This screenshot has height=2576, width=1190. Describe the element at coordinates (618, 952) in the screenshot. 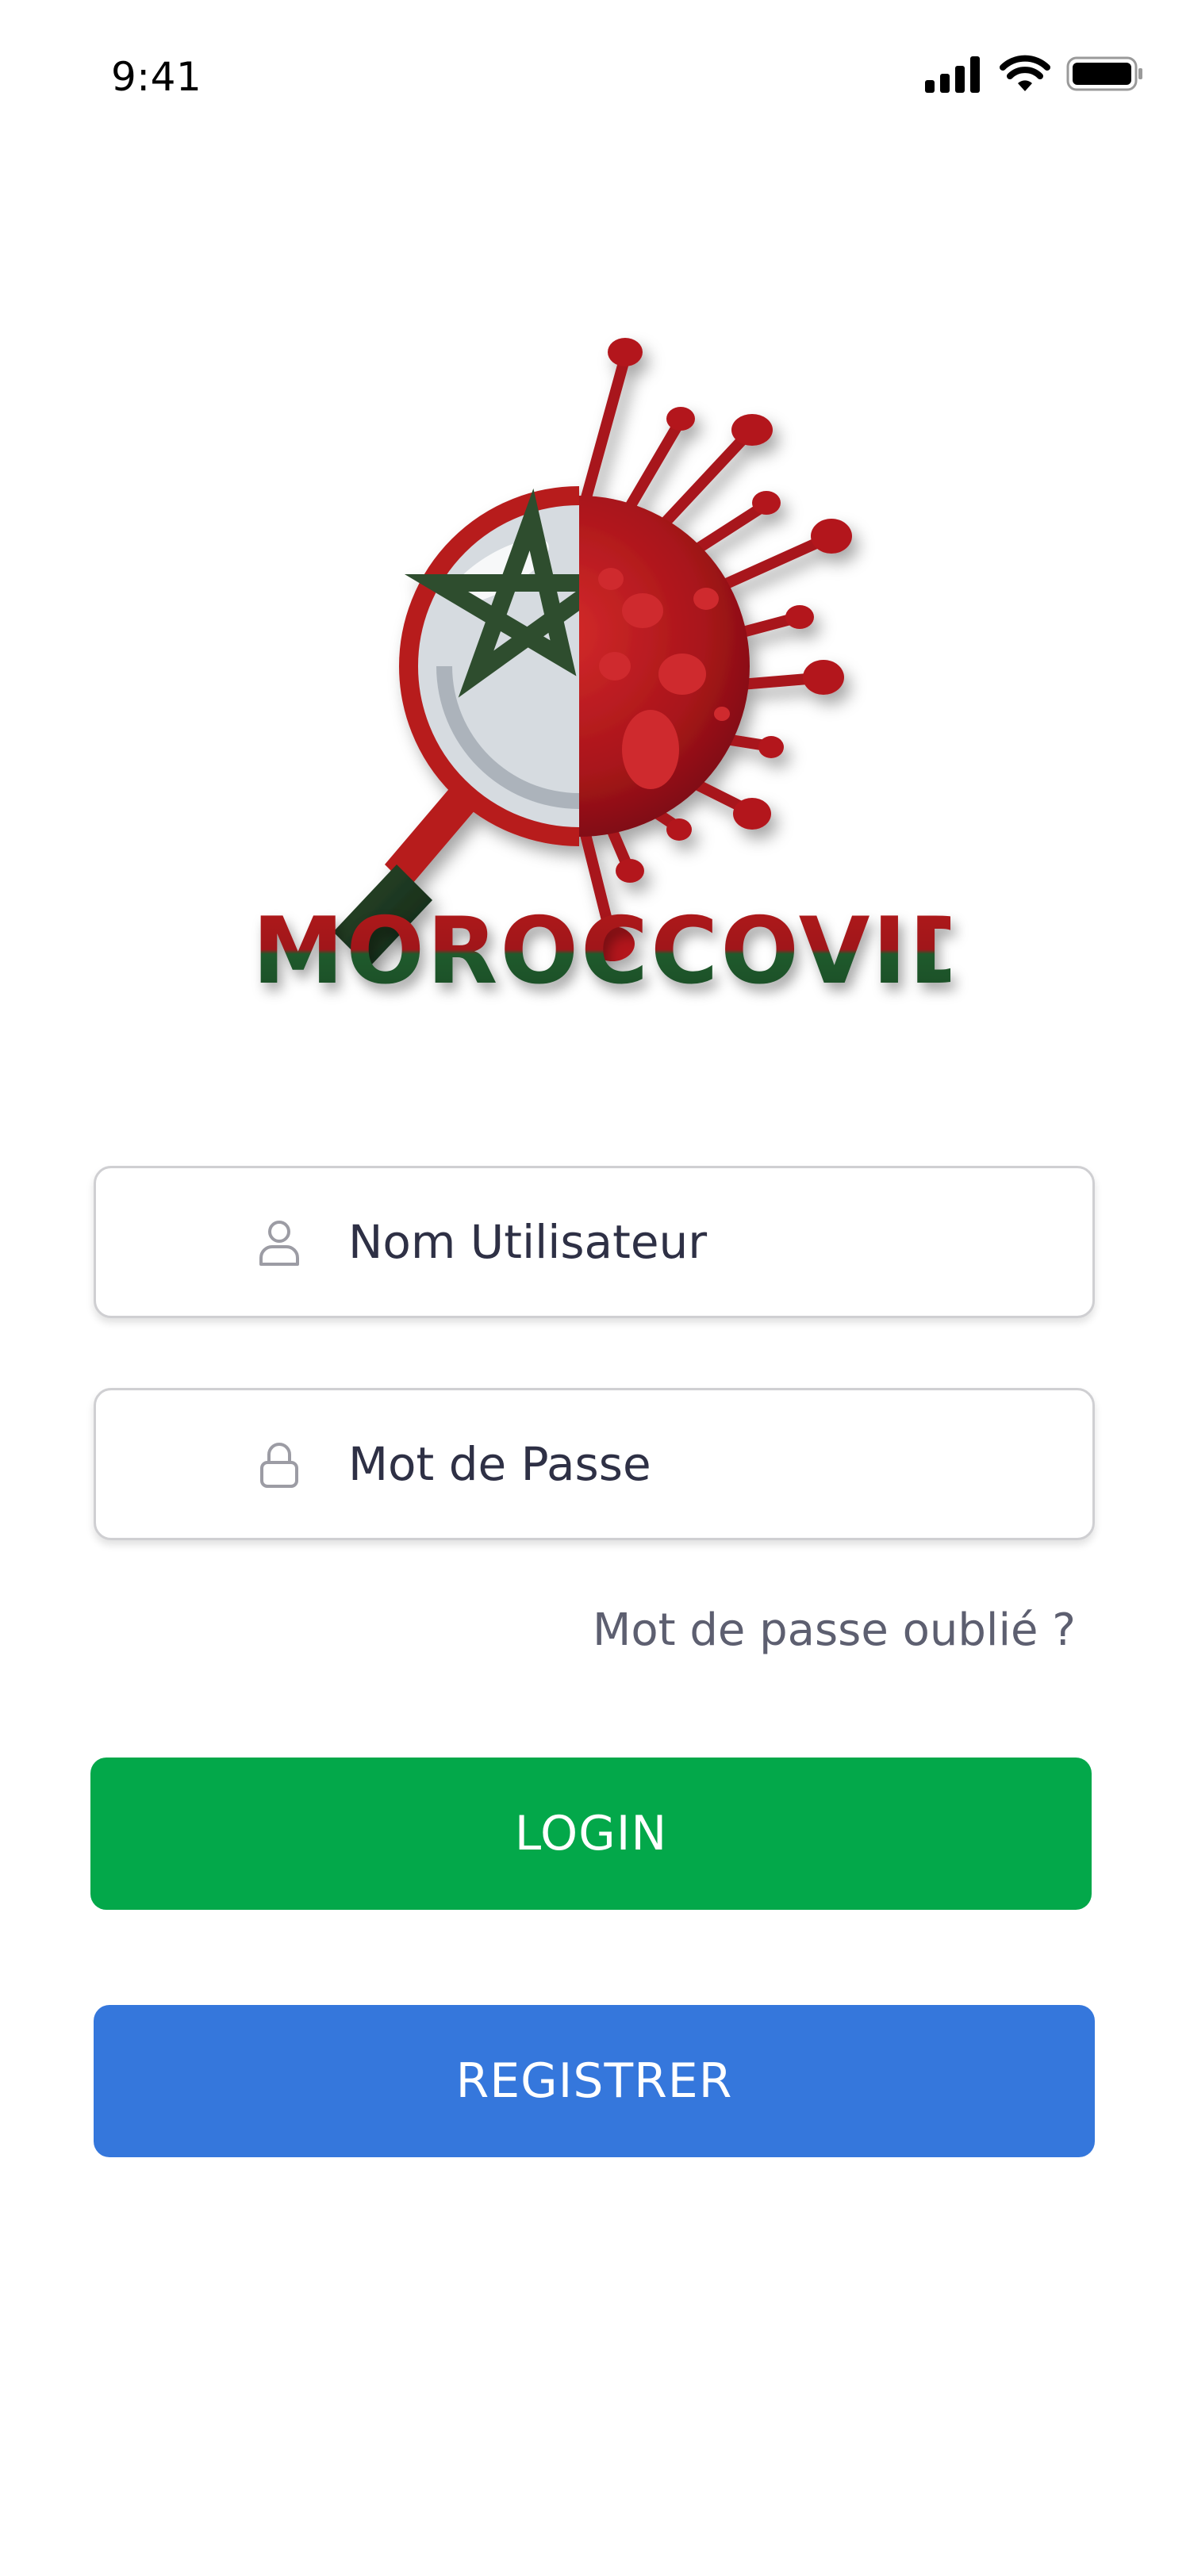

I see `app-wordmark: MOROCCOVID` at that location.